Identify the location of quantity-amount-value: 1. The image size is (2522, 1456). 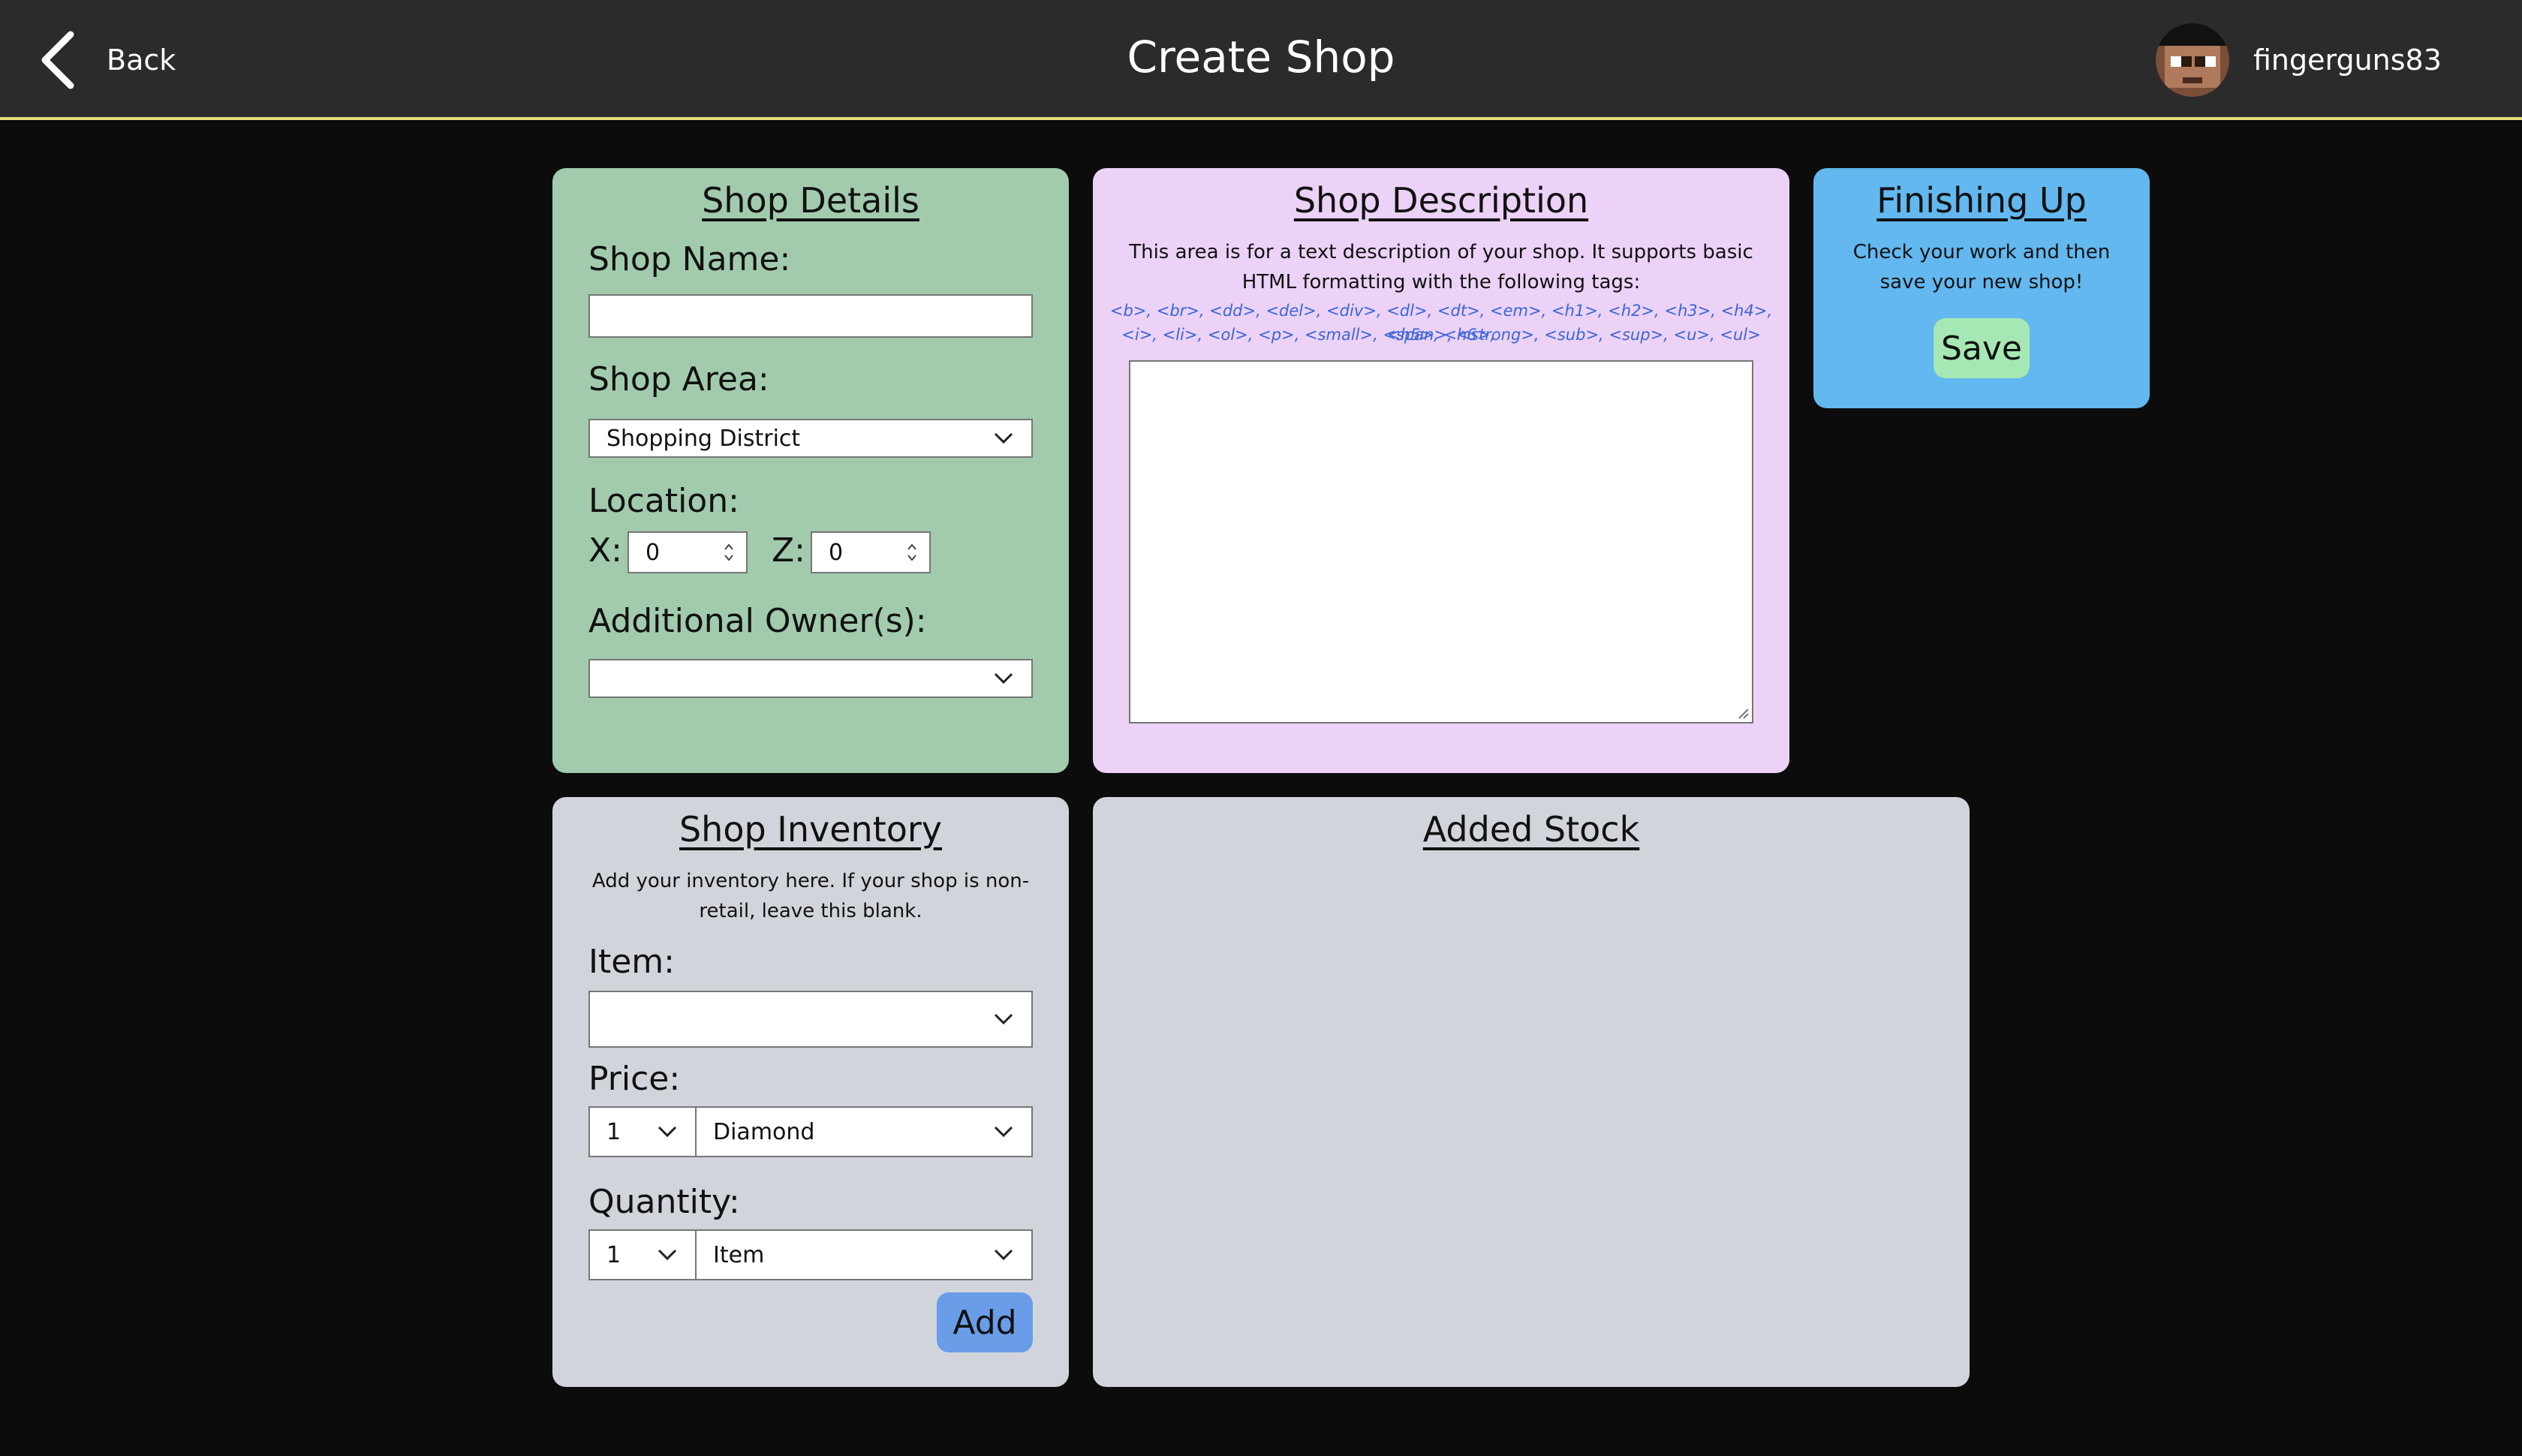
(613, 1254).